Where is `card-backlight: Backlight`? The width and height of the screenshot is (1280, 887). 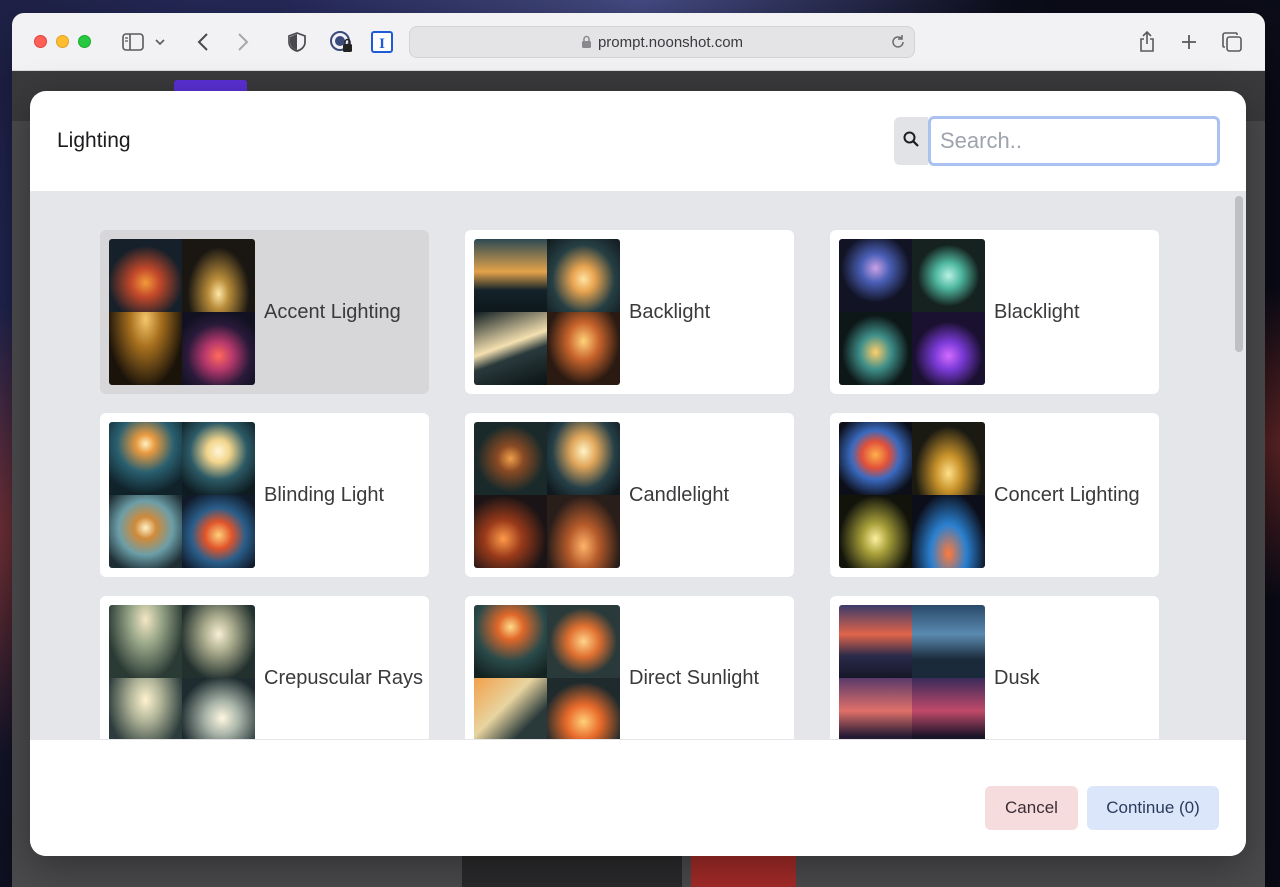 card-backlight: Backlight is located at coordinates (629, 312).